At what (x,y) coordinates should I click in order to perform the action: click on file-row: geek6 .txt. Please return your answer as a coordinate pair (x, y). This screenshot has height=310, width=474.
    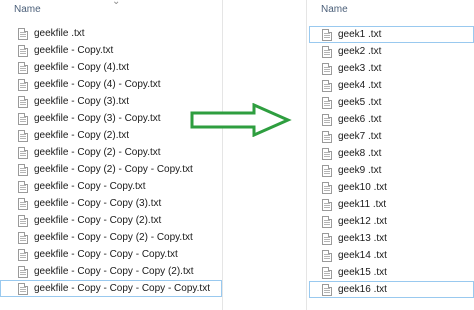
    Looking at the image, I should click on (391, 119).